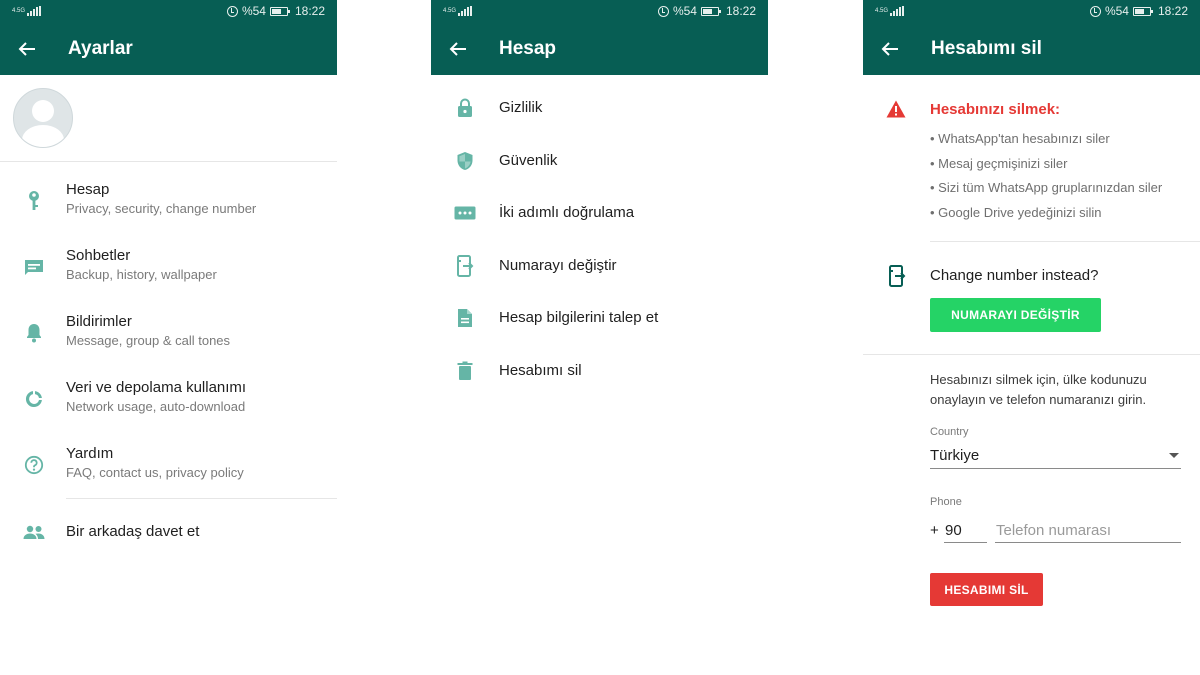 The width and height of the screenshot is (1200, 675). Describe the element at coordinates (599, 161) in the screenshot. I see `account-item-security: Güvenlik` at that location.